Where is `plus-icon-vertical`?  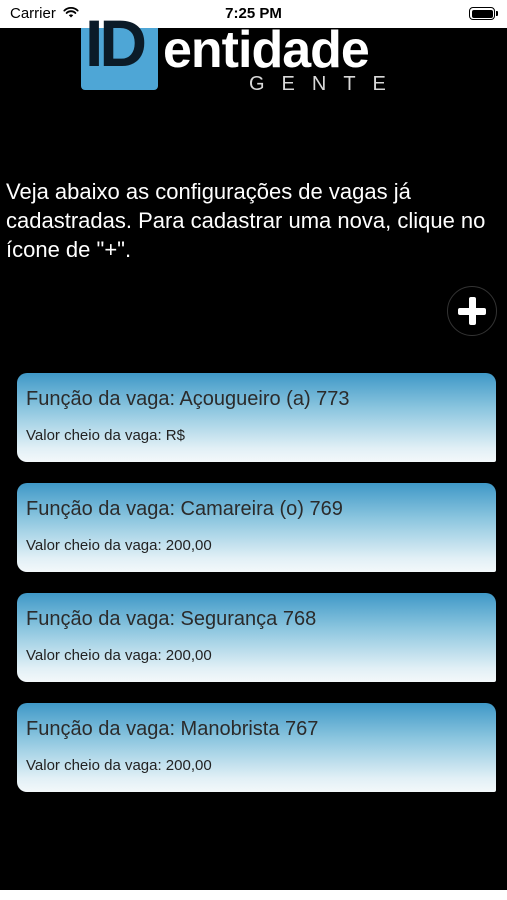
plus-icon-vertical is located at coordinates (472, 311).